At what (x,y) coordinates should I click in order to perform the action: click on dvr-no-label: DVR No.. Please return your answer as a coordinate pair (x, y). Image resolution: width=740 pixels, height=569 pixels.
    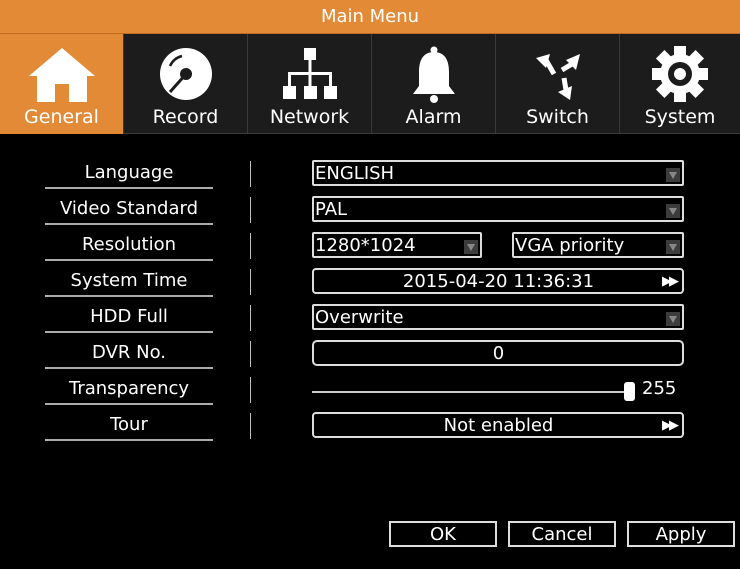
    Looking at the image, I should click on (129, 353).